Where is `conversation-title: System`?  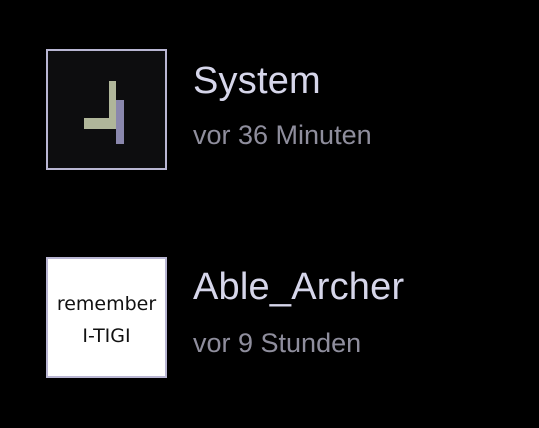 conversation-title: System is located at coordinates (257, 81).